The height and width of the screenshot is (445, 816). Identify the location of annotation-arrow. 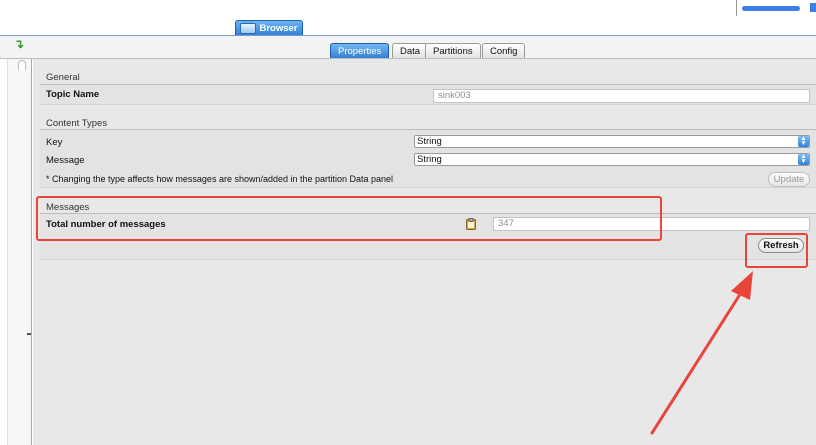
(701, 353).